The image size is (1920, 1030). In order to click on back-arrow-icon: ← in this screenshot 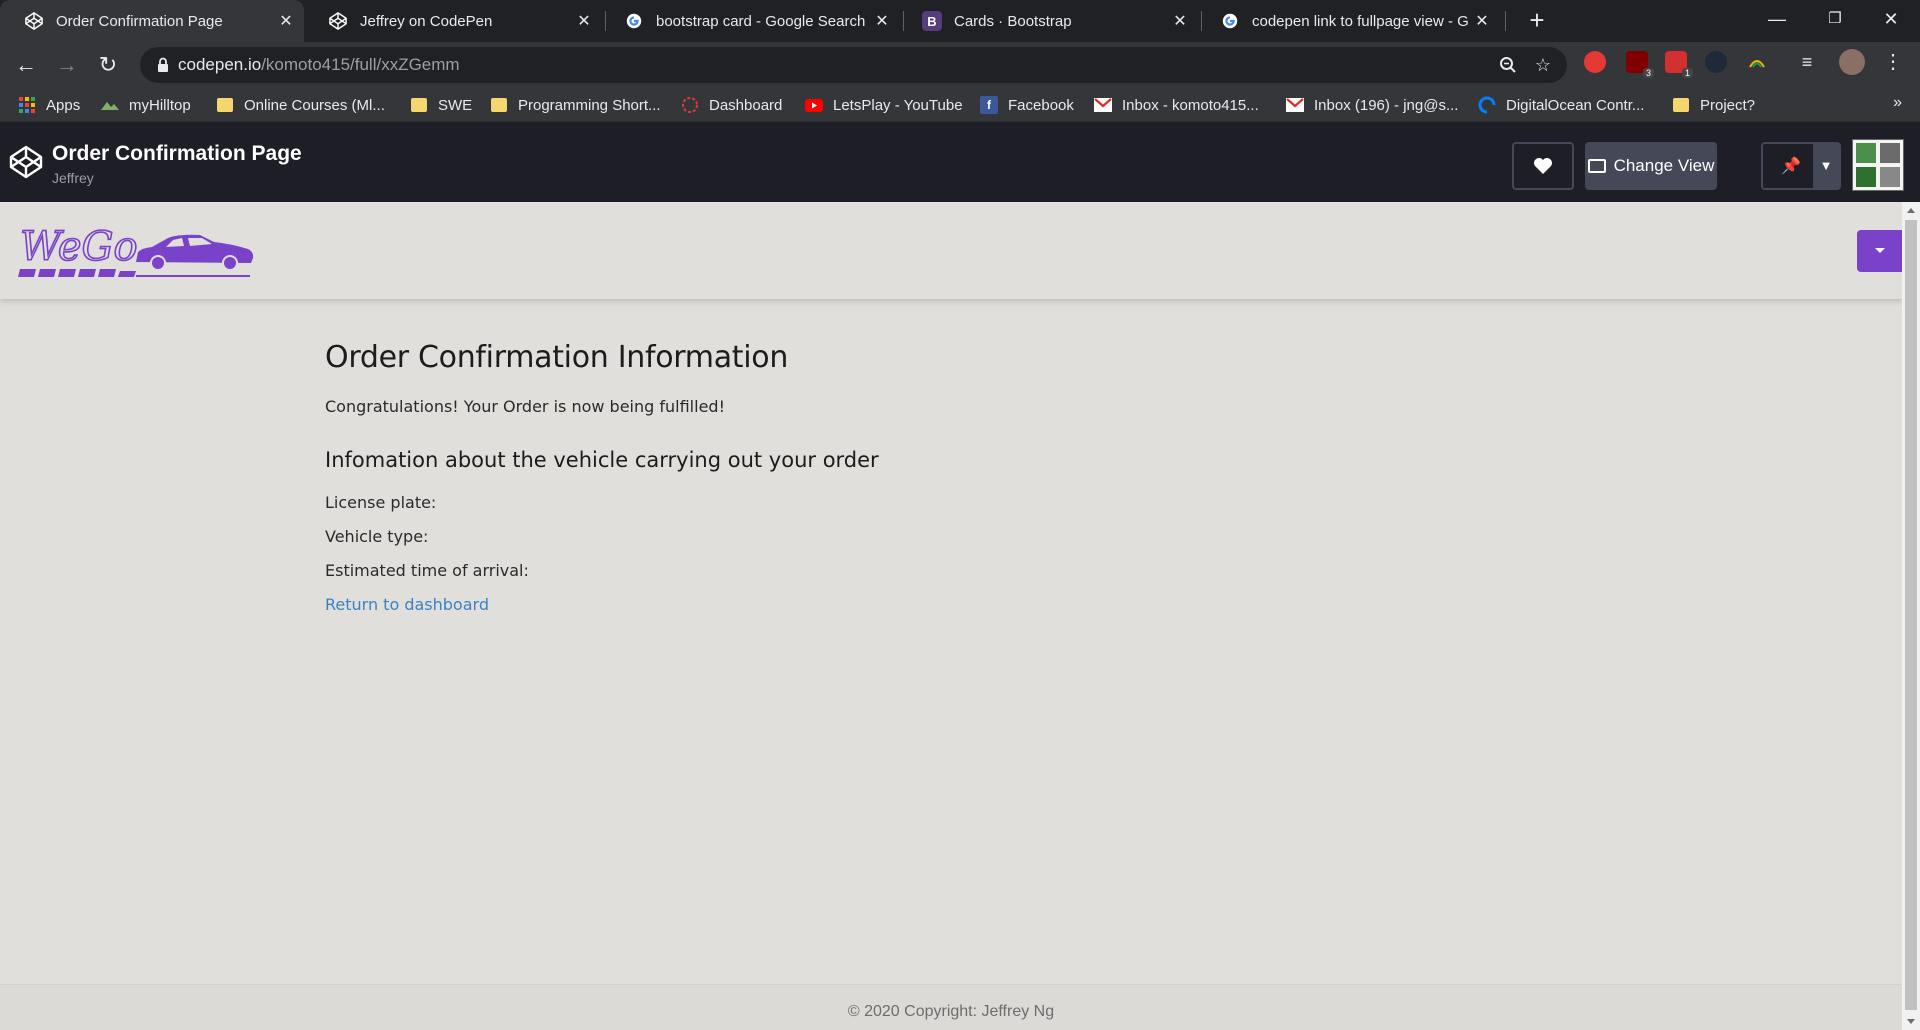, I will do `click(26, 65)`.